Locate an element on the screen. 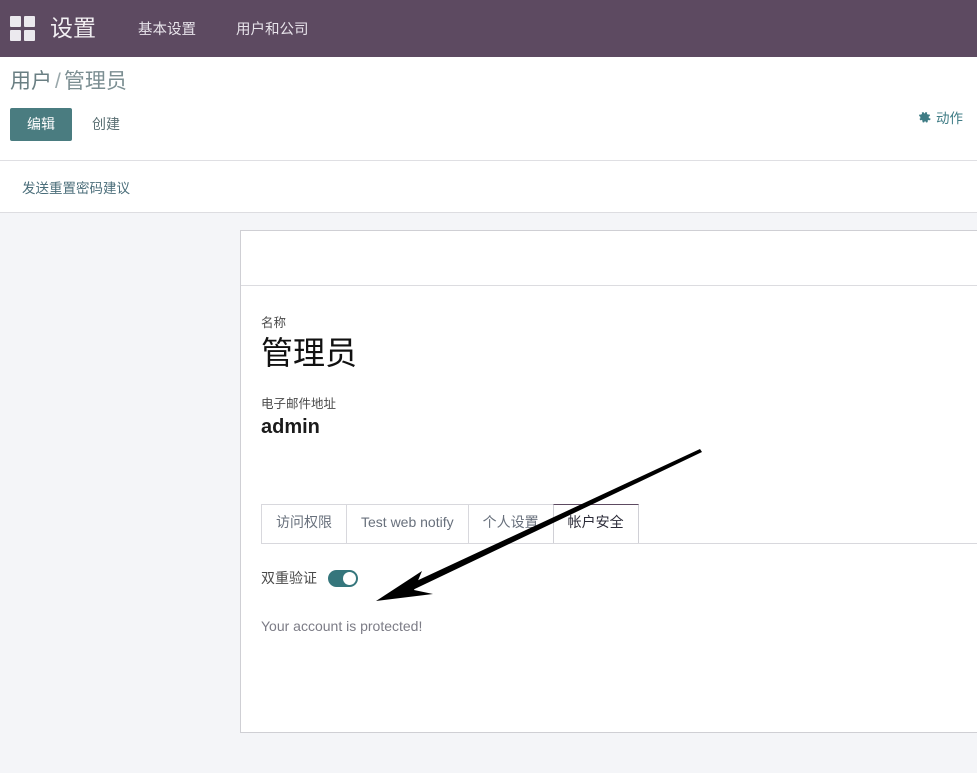 This screenshot has width=977, height=773. breadcrumb: 用户 / 管理员 is located at coordinates (485, 81).